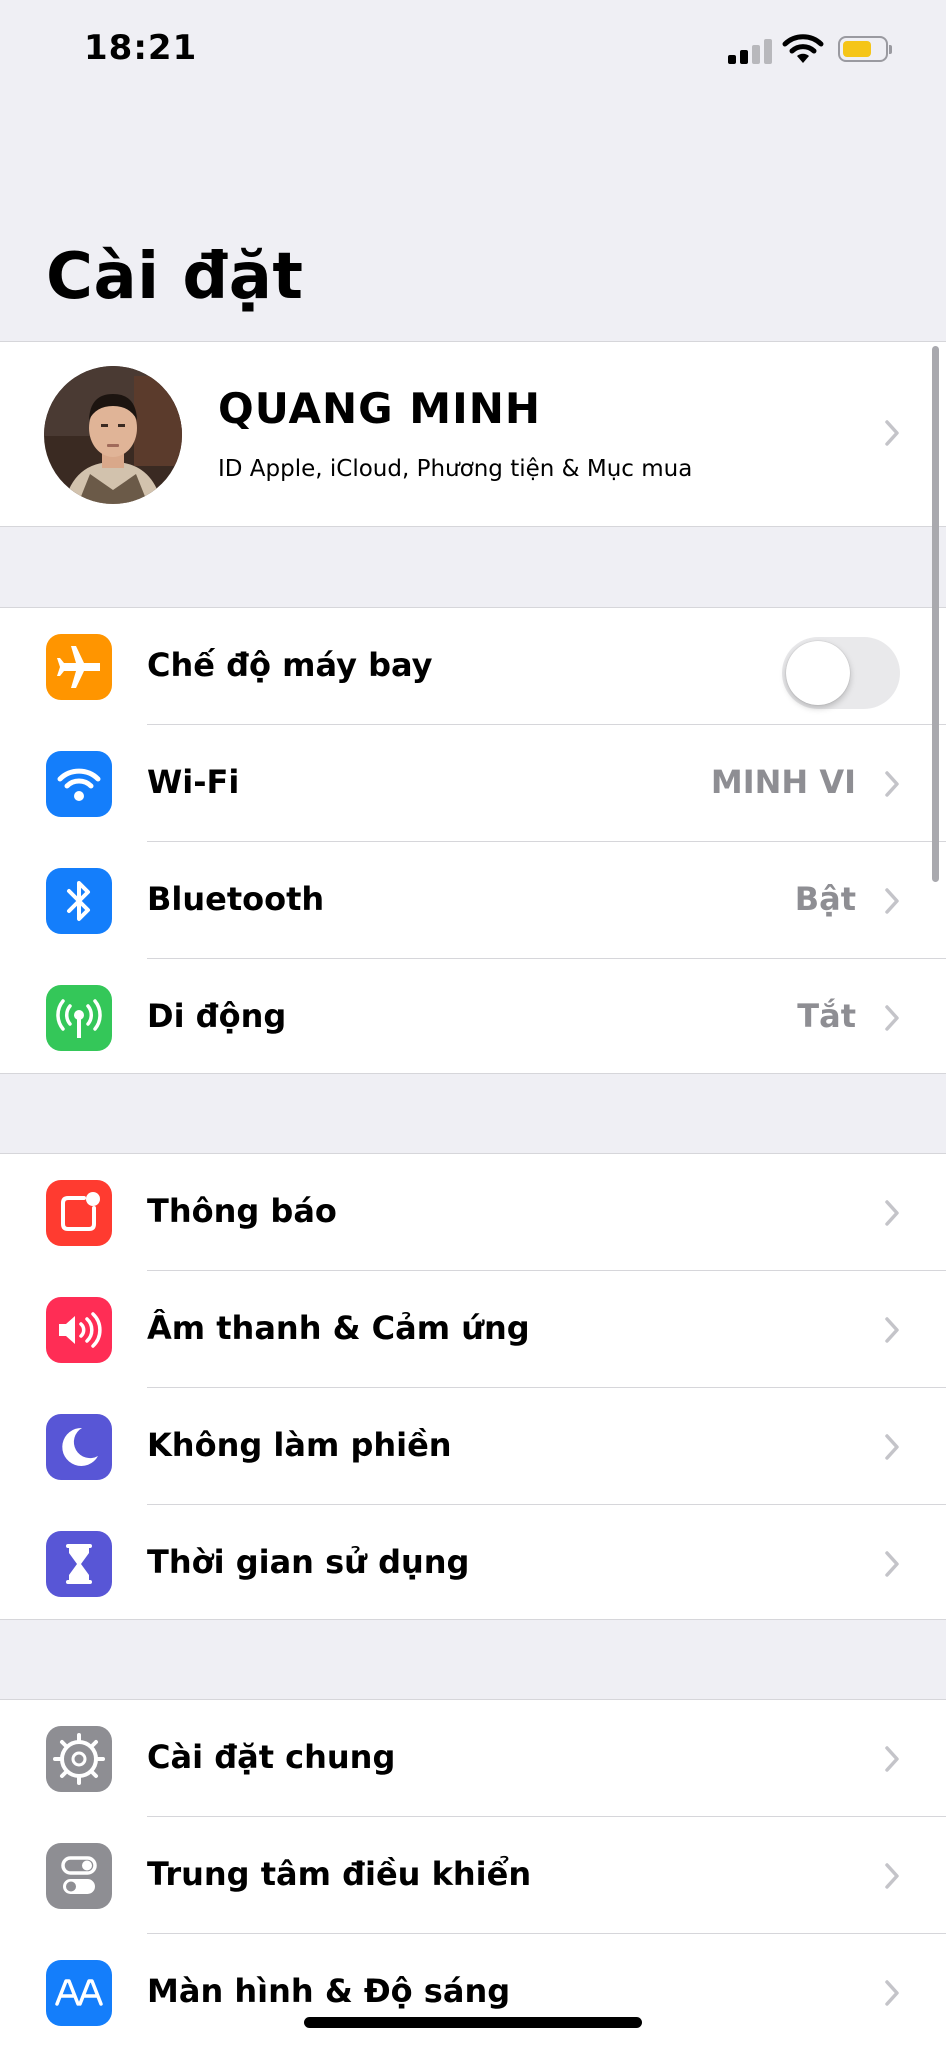  Describe the element at coordinates (379, 408) in the screenshot. I see `profile-name: QUANG MINH` at that location.